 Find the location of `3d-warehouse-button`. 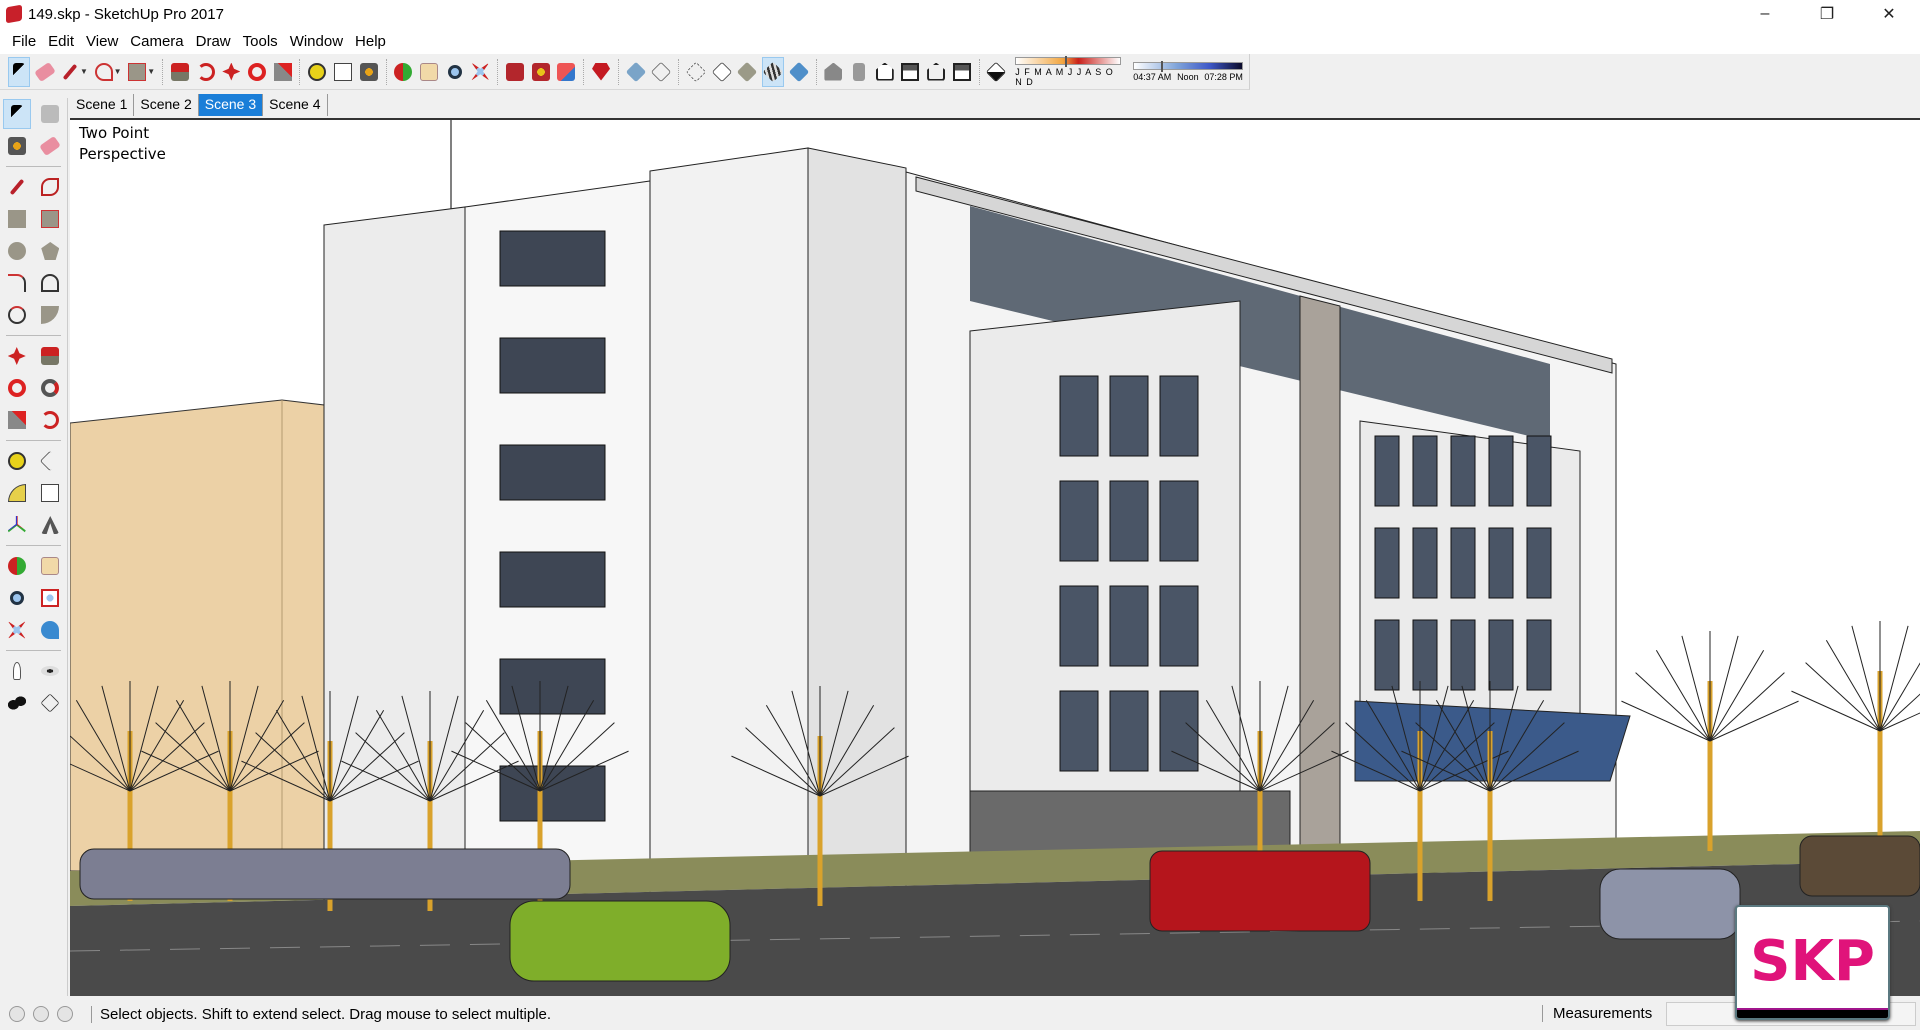

3d-warehouse-button is located at coordinates (515, 72).